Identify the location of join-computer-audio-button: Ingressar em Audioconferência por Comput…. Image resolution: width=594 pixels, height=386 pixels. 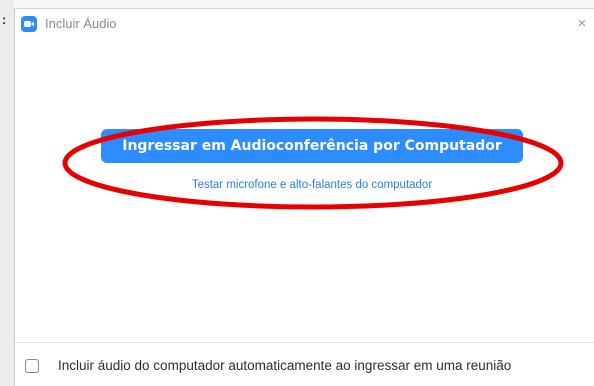
(312, 146).